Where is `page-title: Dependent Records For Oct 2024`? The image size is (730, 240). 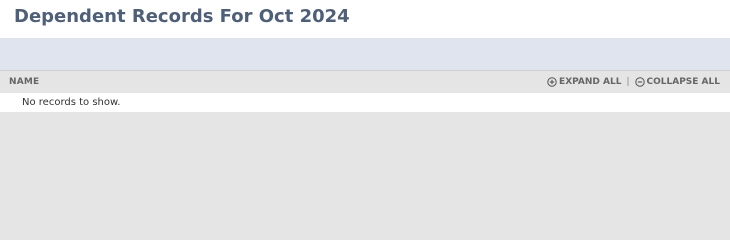
page-title: Dependent Records For Oct 2024 is located at coordinates (182, 16).